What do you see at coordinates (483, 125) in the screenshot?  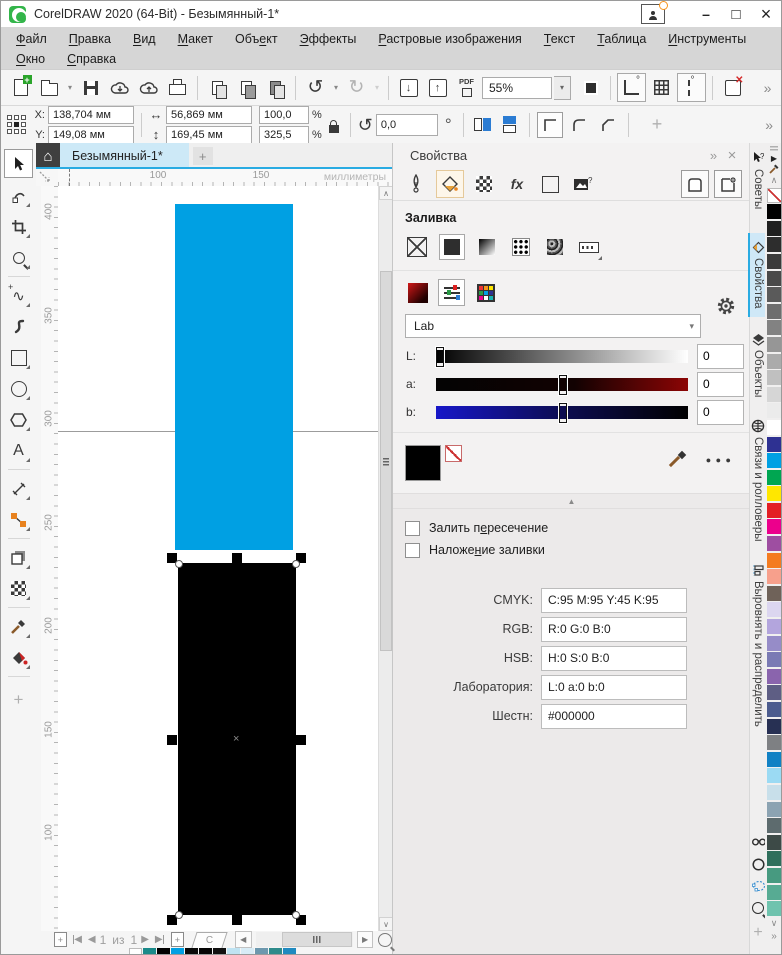 I see `mirror-horizontal-button` at bounding box center [483, 125].